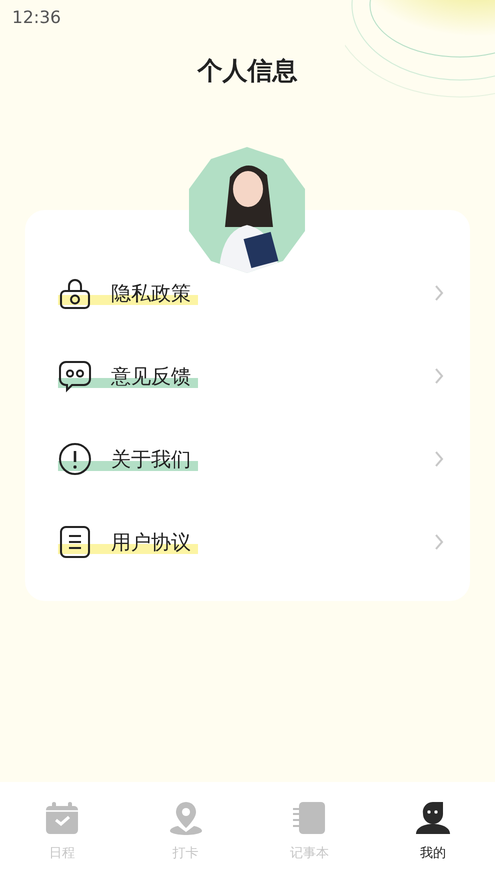 Image resolution: width=495 pixels, height=880 pixels. What do you see at coordinates (247, 293) in the screenshot?
I see `menu-item: 隐私政策` at bounding box center [247, 293].